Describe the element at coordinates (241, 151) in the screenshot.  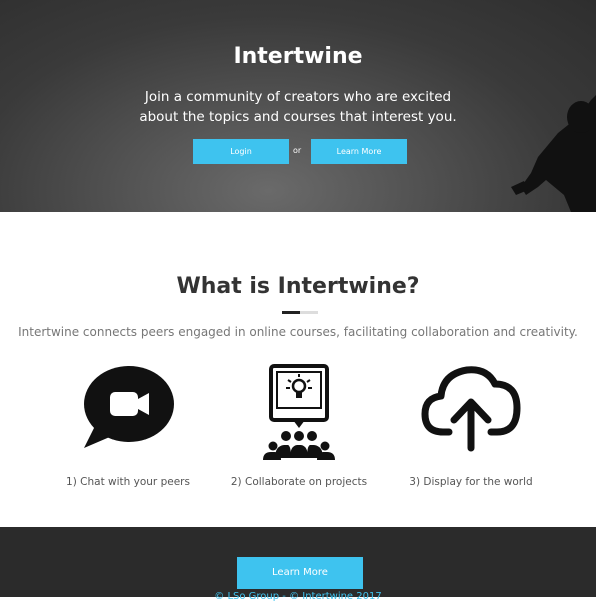
I see `login-button: Login` at that location.